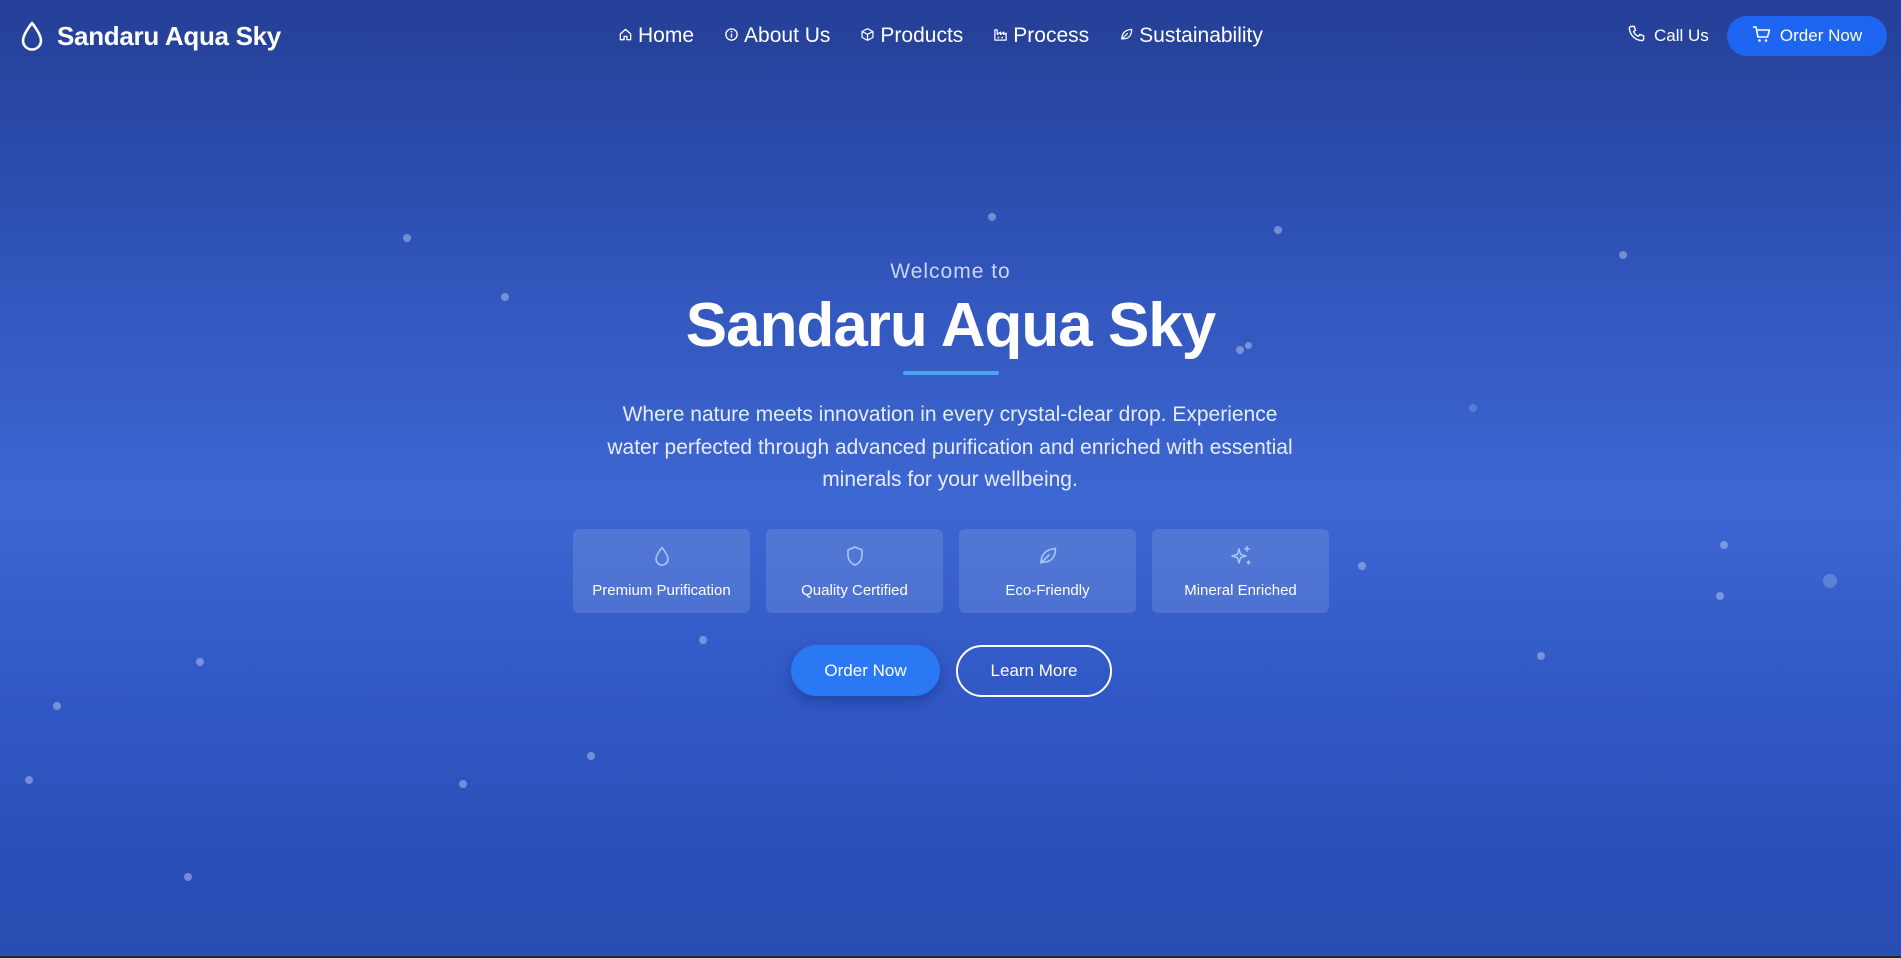 This screenshot has height=958, width=1901. I want to click on info-icon, so click(731, 36).